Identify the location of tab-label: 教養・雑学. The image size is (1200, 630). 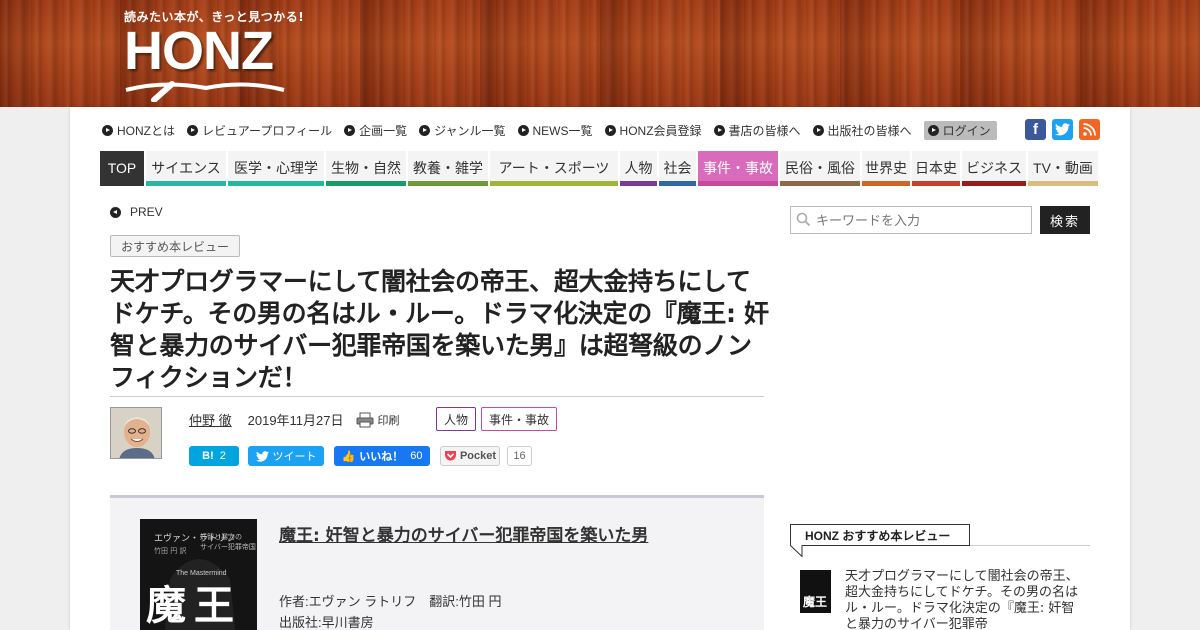
(448, 167).